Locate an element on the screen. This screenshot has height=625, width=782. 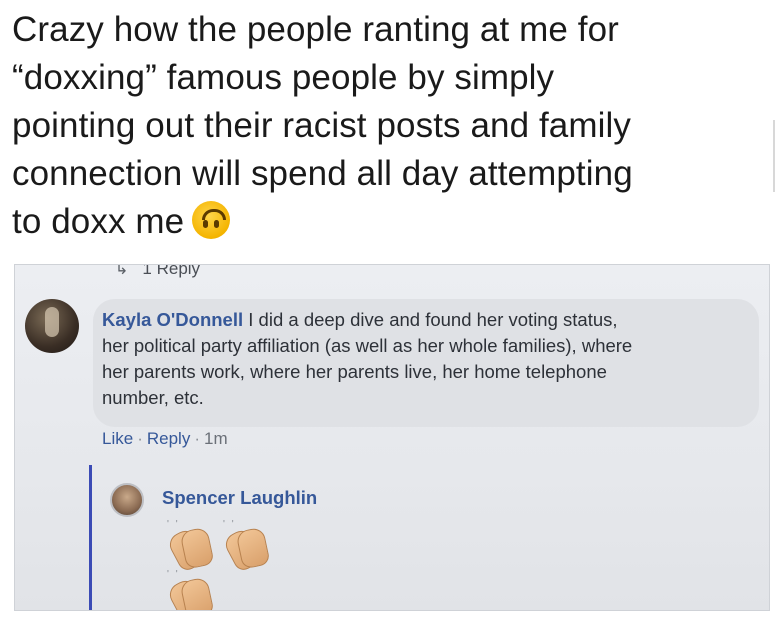
tweet-line: connection will spend all day attempting is located at coordinates (322, 173).